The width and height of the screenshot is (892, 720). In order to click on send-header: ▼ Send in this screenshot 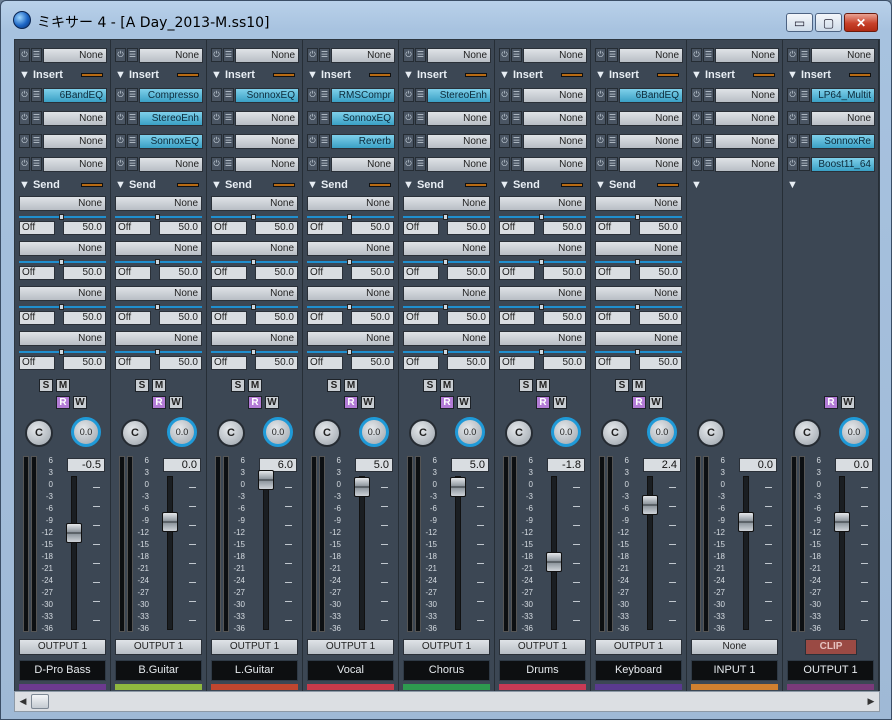, I will do `click(541, 186)`.